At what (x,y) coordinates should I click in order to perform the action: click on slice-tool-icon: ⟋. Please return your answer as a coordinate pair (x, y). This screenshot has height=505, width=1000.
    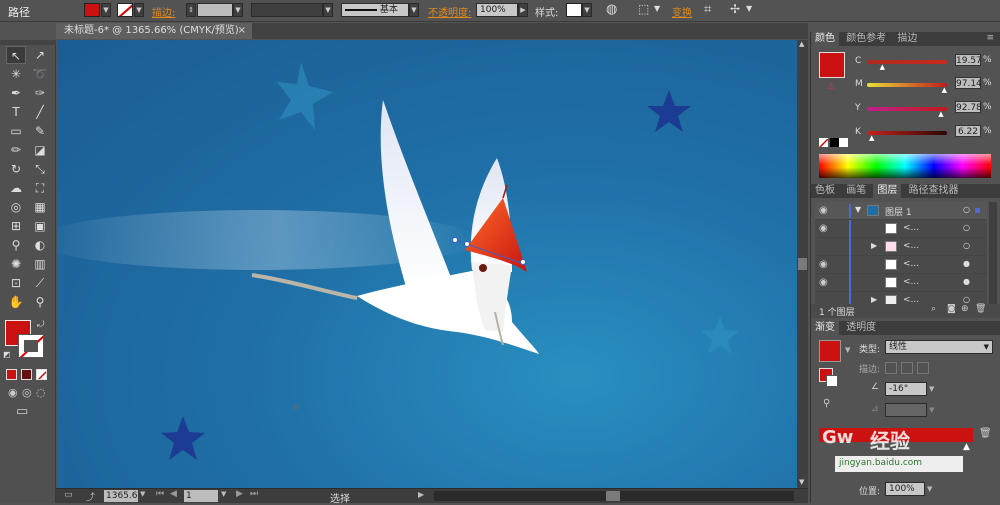
    Looking at the image, I should click on (40, 283).